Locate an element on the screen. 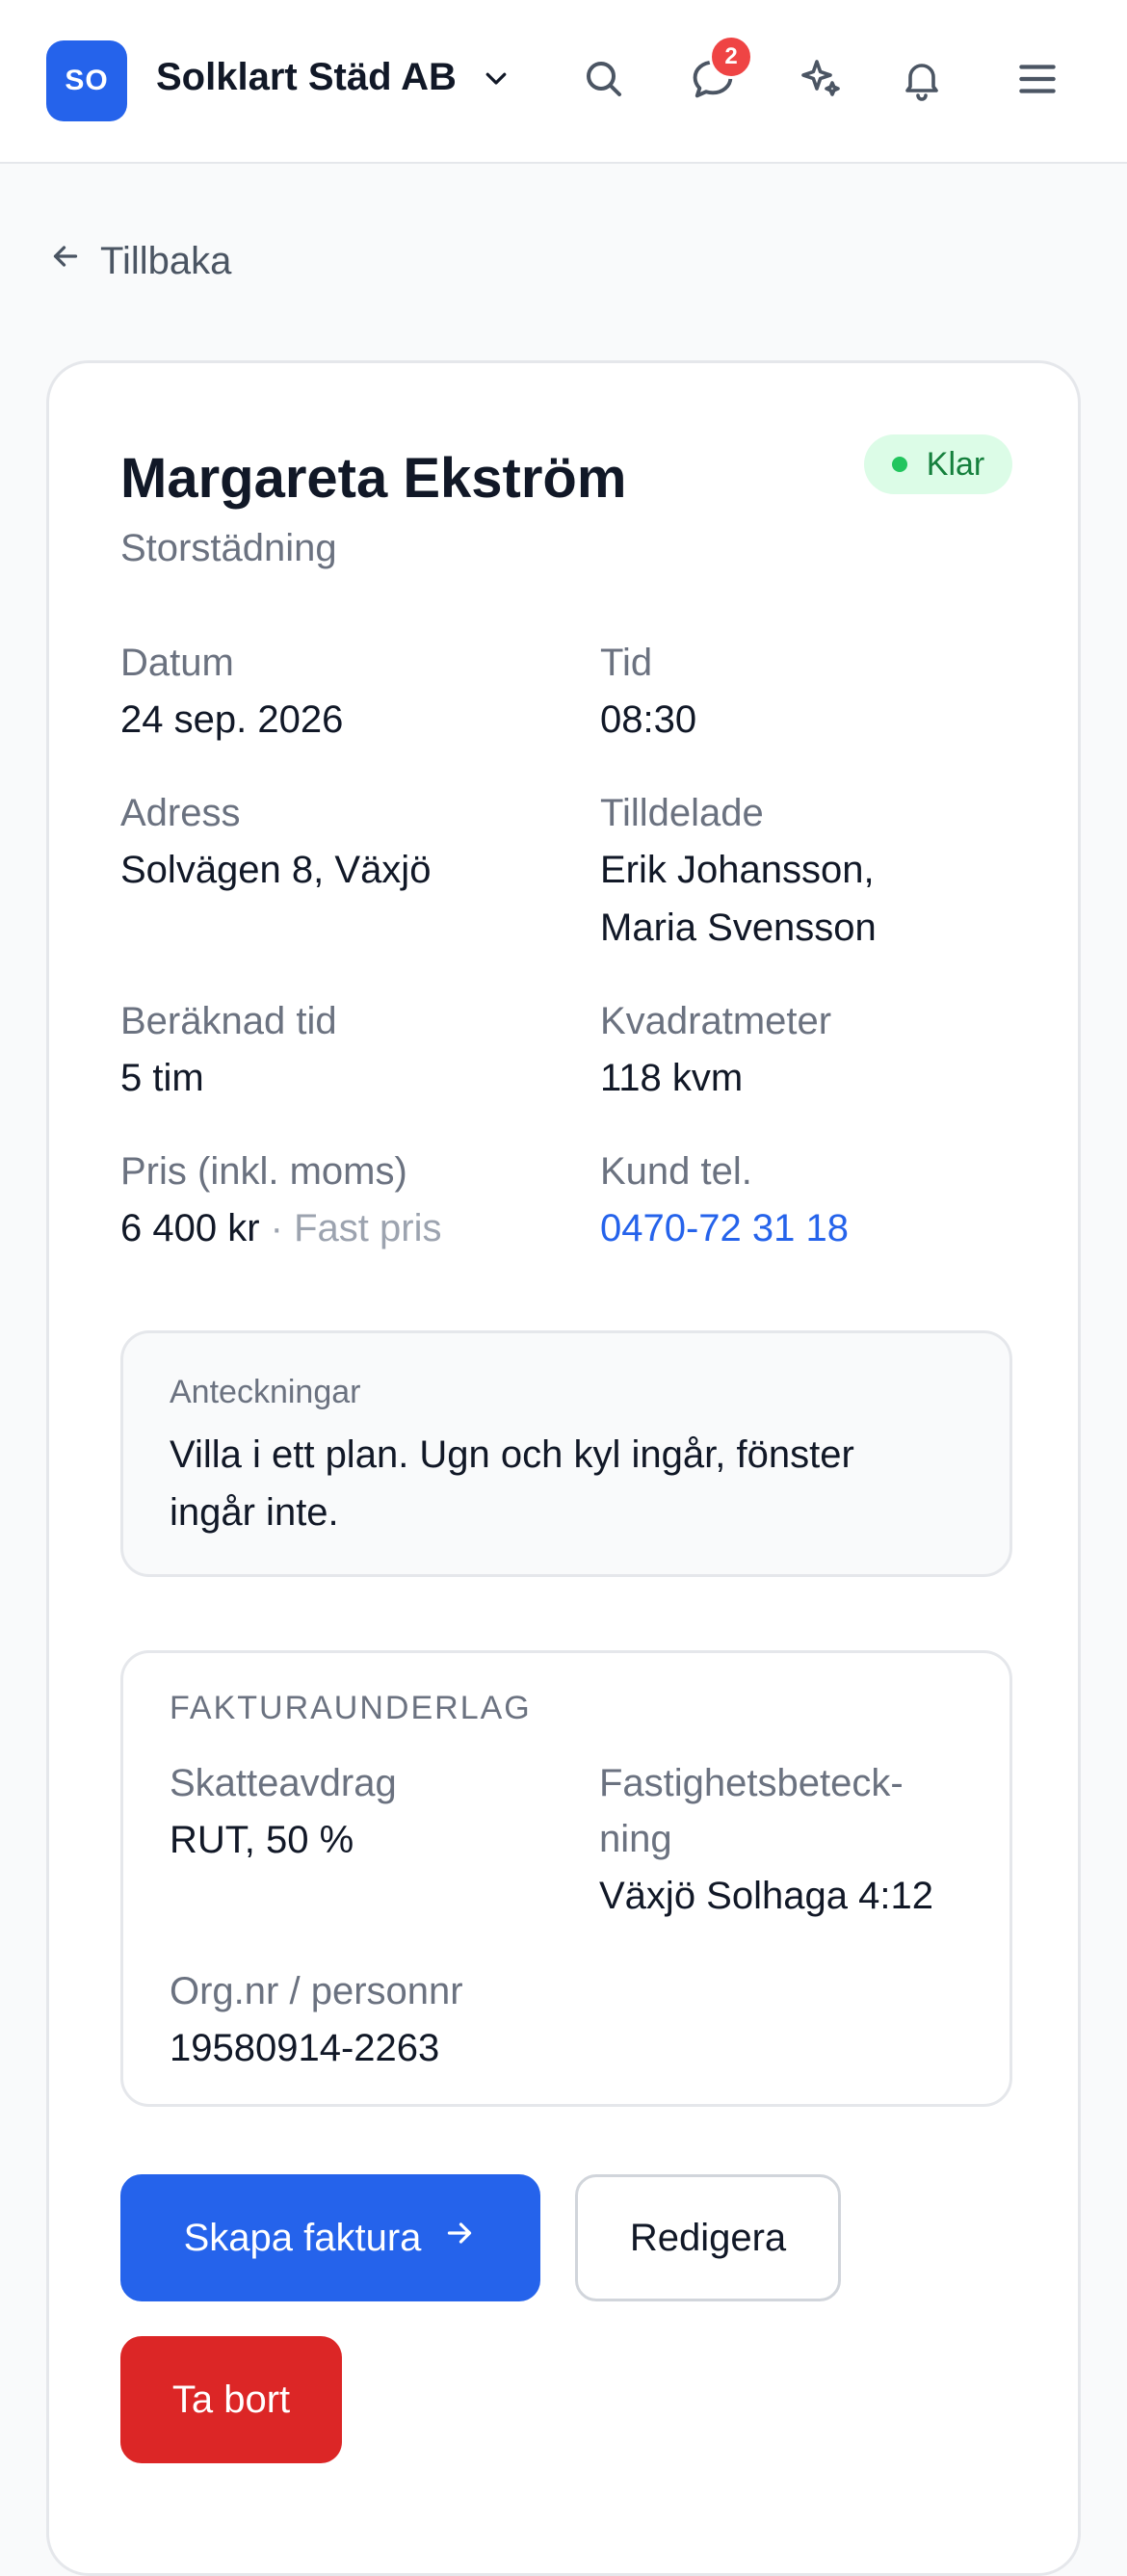 The width and height of the screenshot is (1127, 2576). date-field: Datum 24 sep. 2026 is located at coordinates (231, 692).